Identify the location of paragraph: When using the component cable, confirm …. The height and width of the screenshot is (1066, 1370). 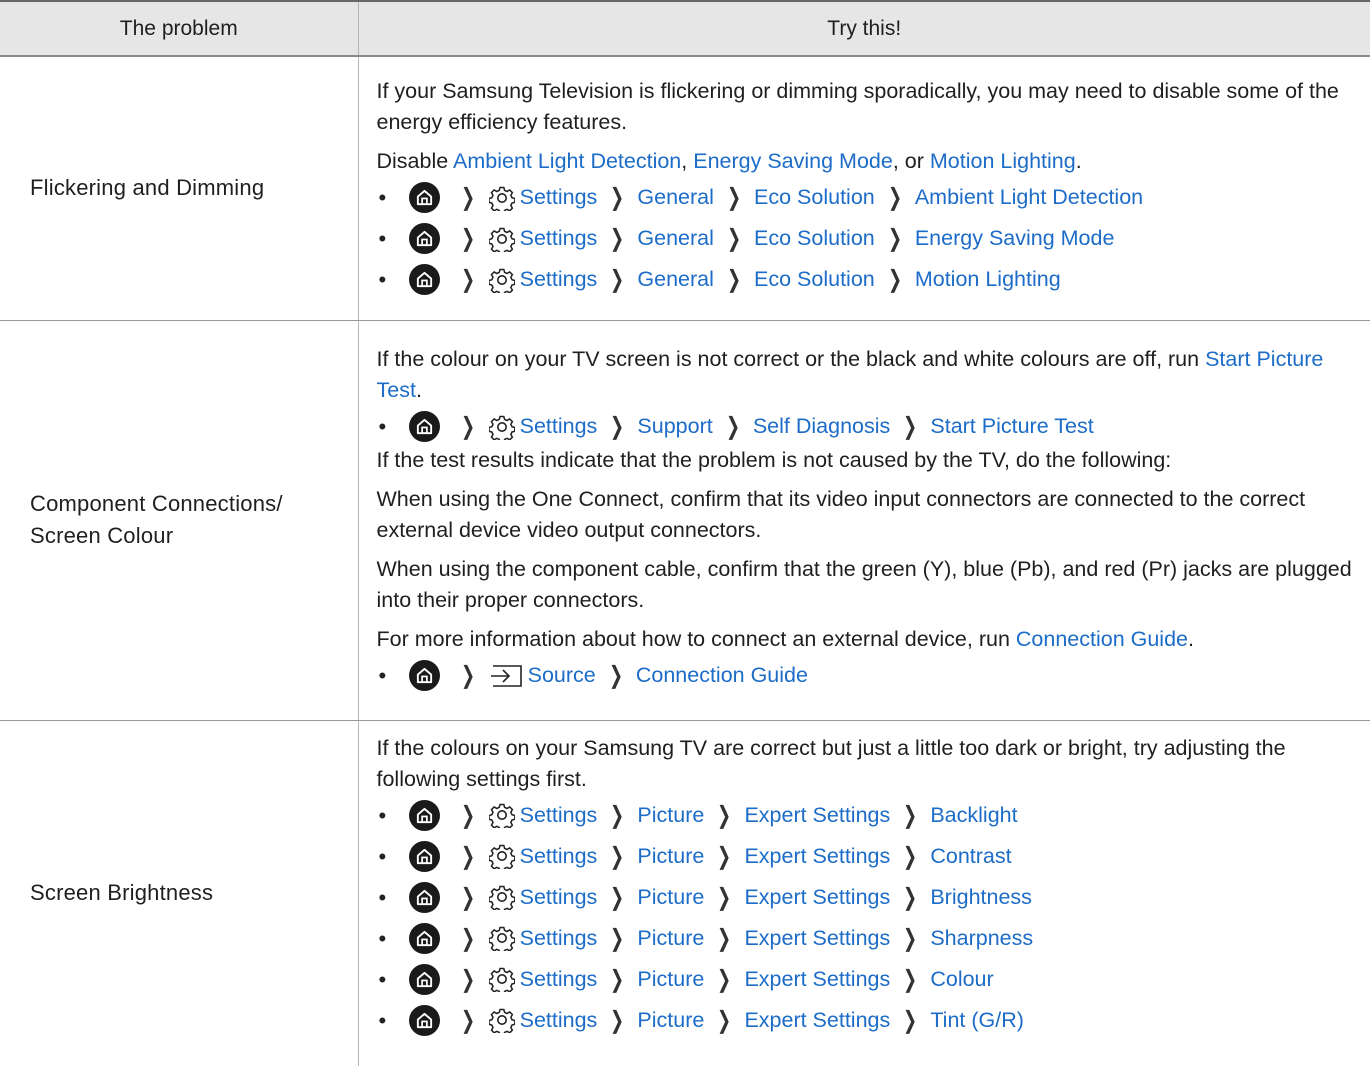
(864, 584).